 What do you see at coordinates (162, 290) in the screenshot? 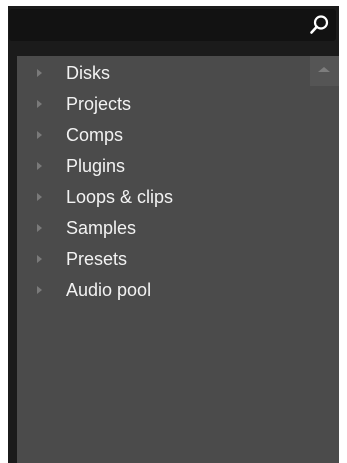
I see `tree-item-audio-pool: Audio pool` at bounding box center [162, 290].